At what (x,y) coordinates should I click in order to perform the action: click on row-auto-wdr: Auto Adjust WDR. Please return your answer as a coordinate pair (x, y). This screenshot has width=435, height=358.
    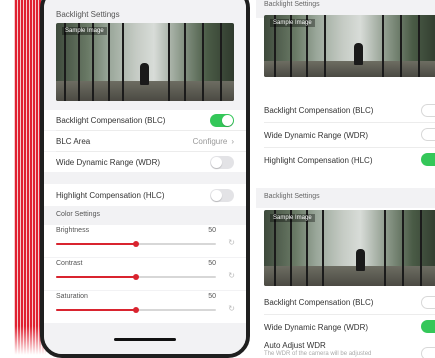
    Looking at the image, I should click on (345, 344).